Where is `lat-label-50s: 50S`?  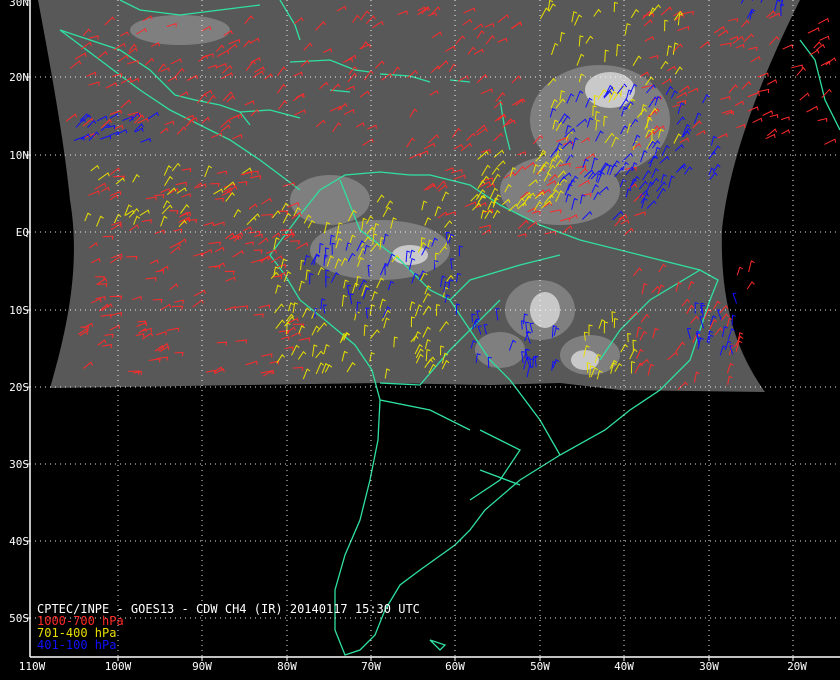 lat-label-50s: 50S is located at coordinates (19, 618).